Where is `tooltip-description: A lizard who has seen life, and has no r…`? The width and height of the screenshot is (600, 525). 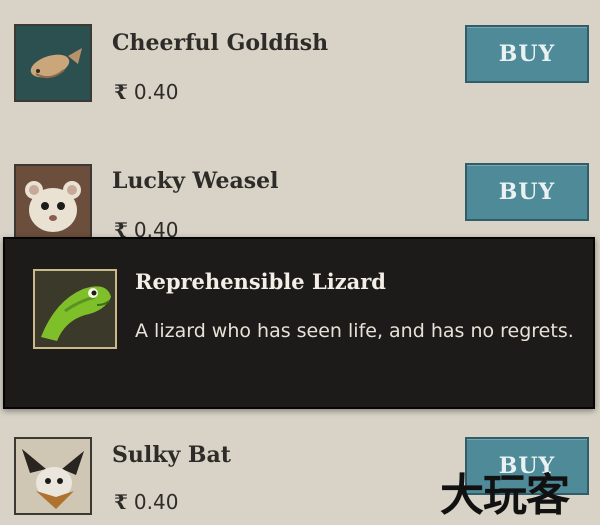 tooltip-description: A lizard who has seen life, and has no r… is located at coordinates (354, 331).